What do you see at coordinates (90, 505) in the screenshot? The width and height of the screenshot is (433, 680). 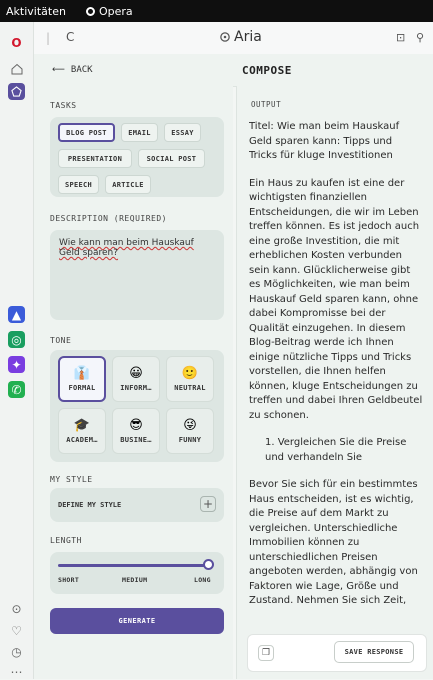 I see `define-style-label: DEFINE MY STYLE` at bounding box center [90, 505].